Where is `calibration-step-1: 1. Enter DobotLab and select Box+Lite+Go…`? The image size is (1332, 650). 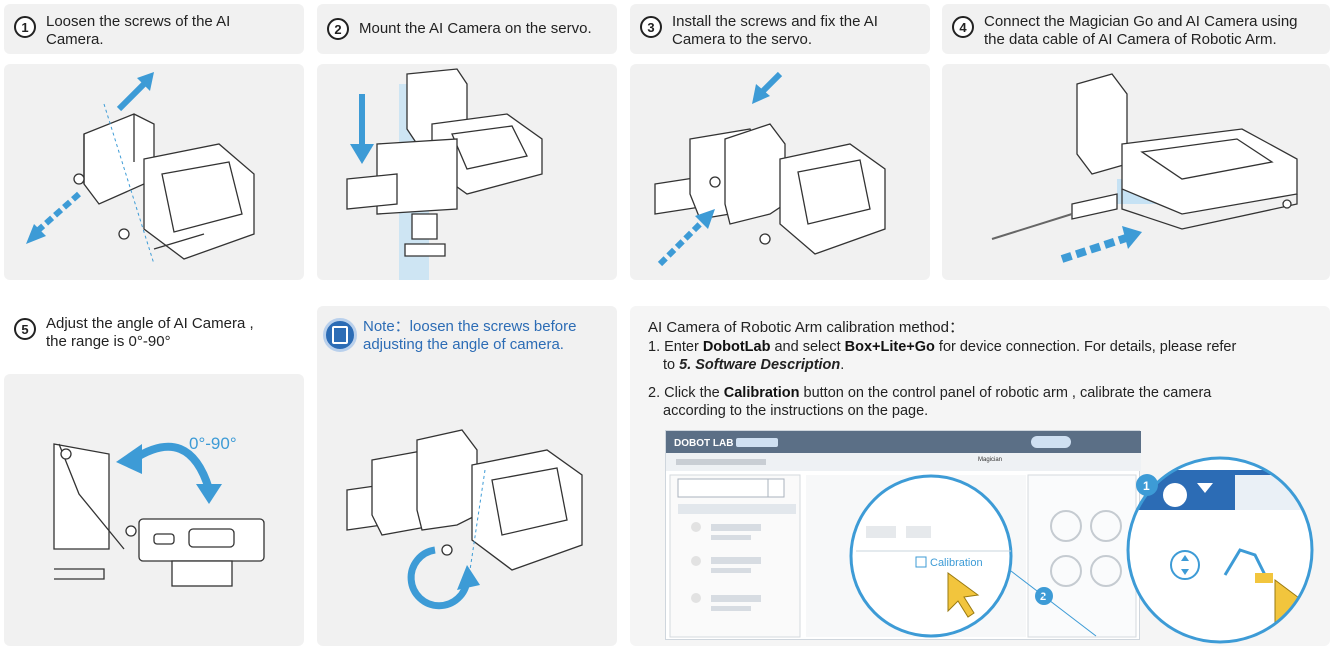
calibration-step-1: 1. Enter DobotLab and select Box+Lite+Go… is located at coordinates (942, 356).